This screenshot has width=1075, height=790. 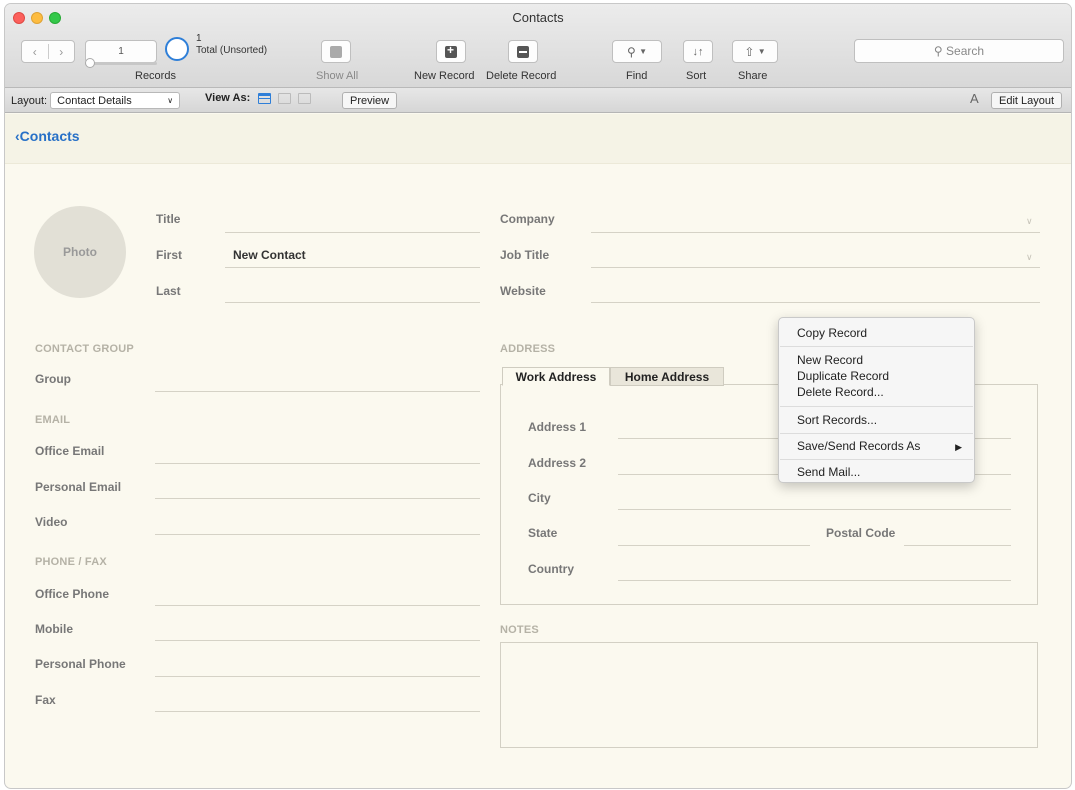 What do you see at coordinates (54, 629) in the screenshot?
I see `mobile-label: Mobile` at bounding box center [54, 629].